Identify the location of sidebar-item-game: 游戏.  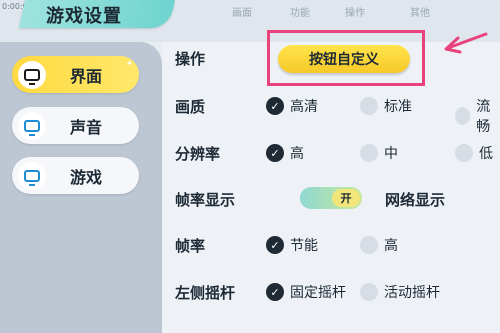
(75, 175).